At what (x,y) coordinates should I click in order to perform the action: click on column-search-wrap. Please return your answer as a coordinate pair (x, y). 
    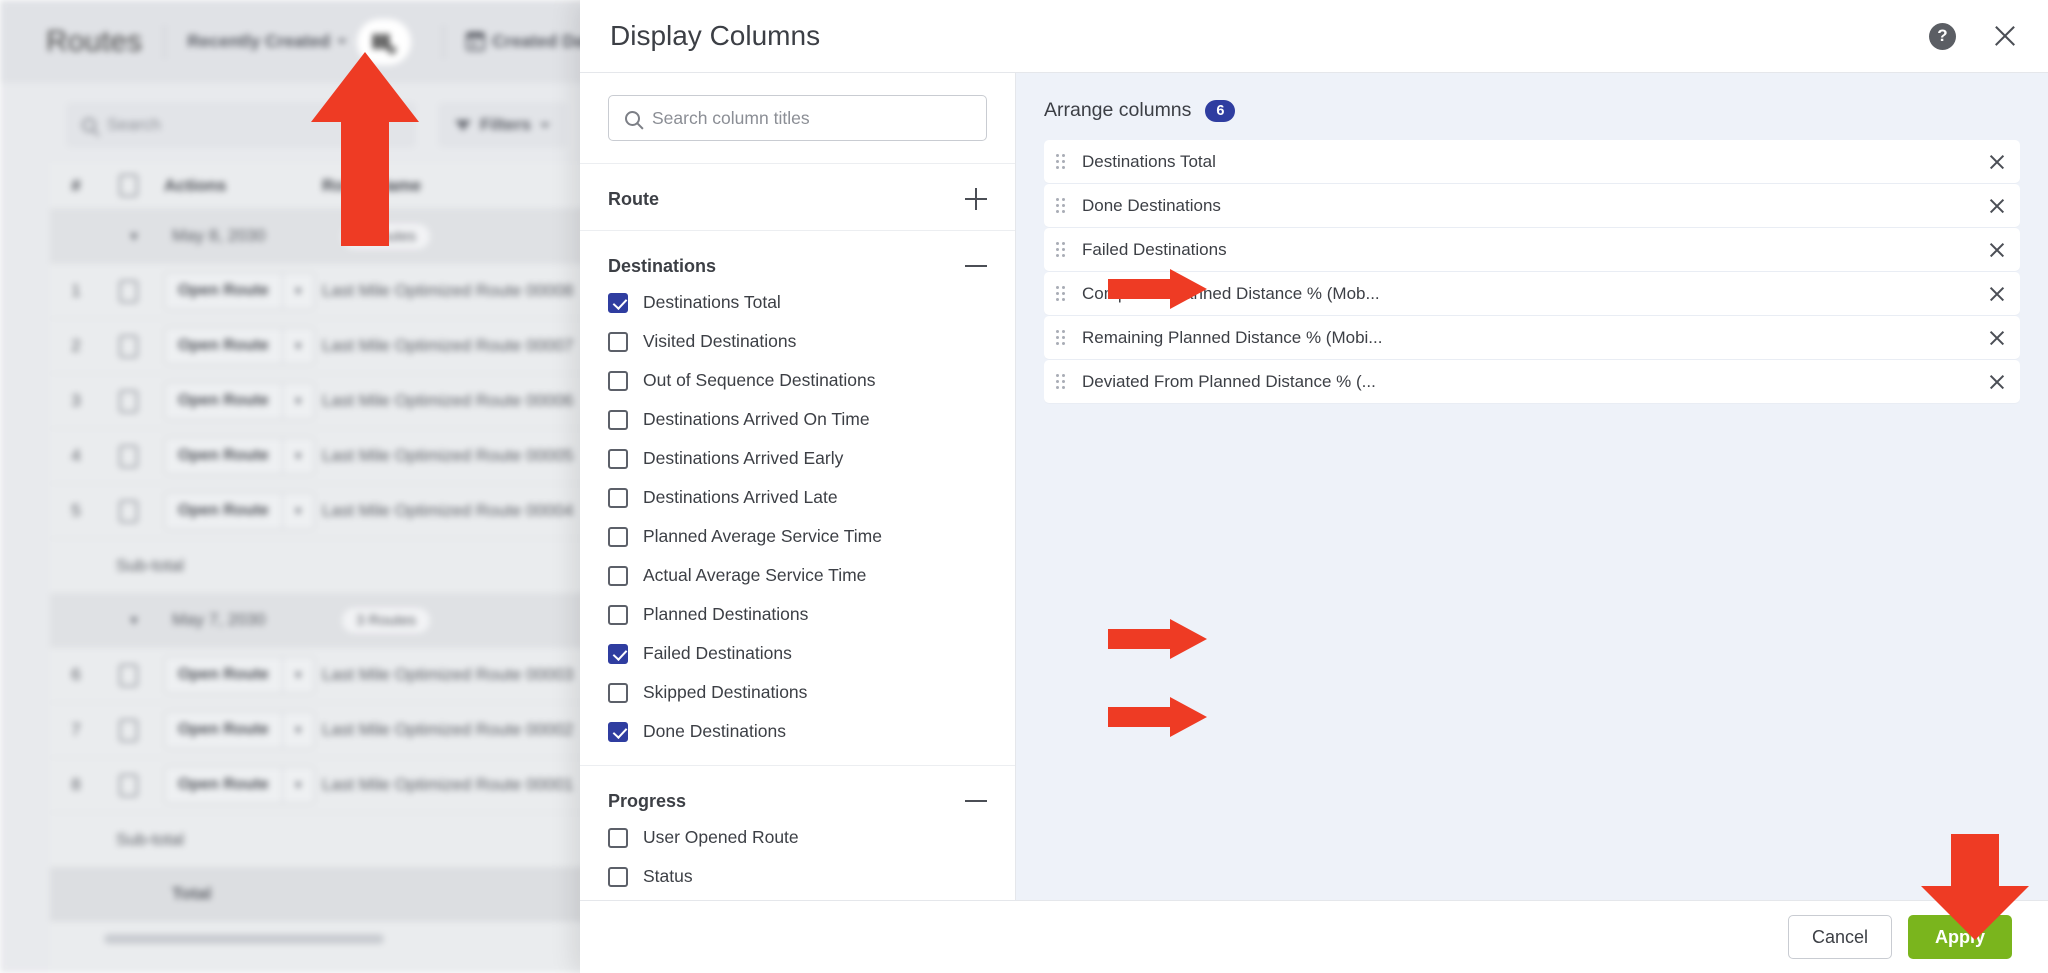
    Looking at the image, I should click on (797, 118).